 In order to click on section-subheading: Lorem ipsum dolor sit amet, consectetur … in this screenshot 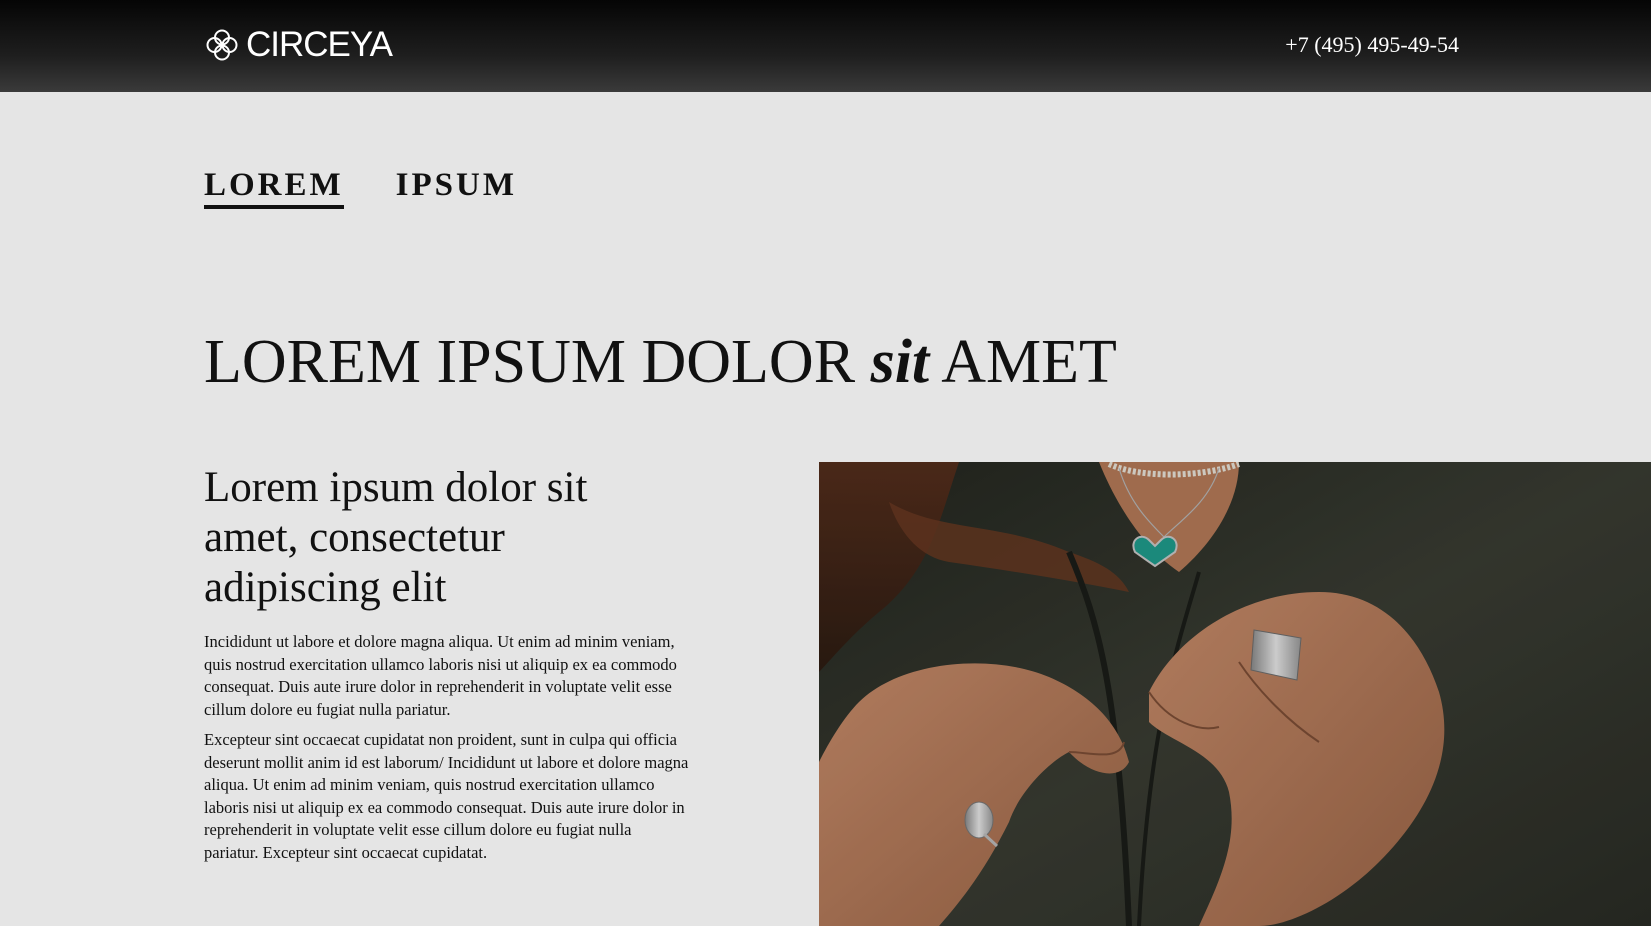, I will do `click(396, 537)`.